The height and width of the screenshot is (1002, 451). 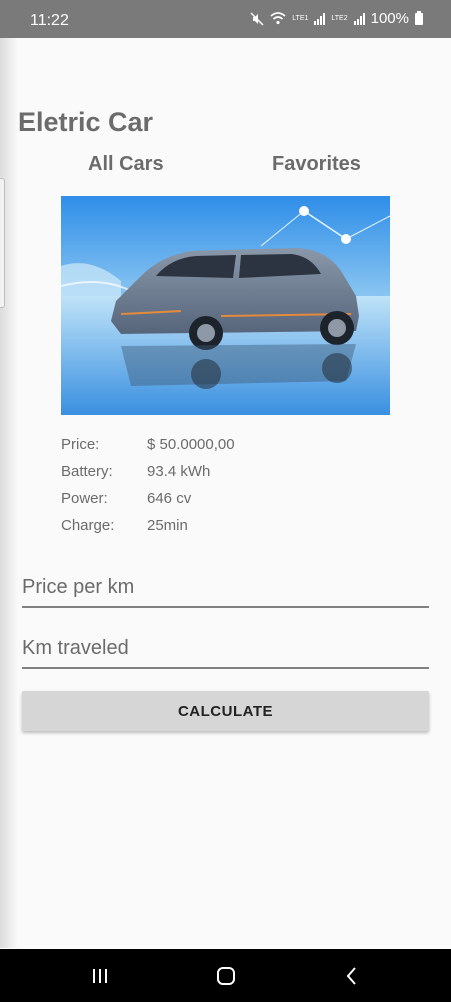 What do you see at coordinates (278, 18) in the screenshot?
I see `wifi-icon` at bounding box center [278, 18].